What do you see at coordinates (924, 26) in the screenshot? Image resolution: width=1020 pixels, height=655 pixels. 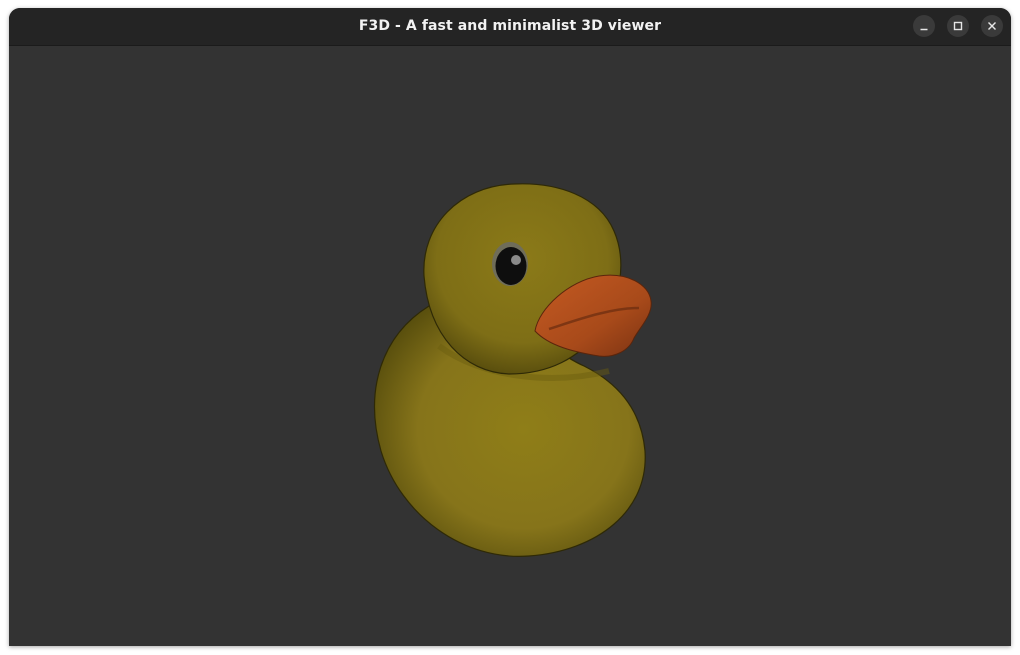 I see `minimize-button` at bounding box center [924, 26].